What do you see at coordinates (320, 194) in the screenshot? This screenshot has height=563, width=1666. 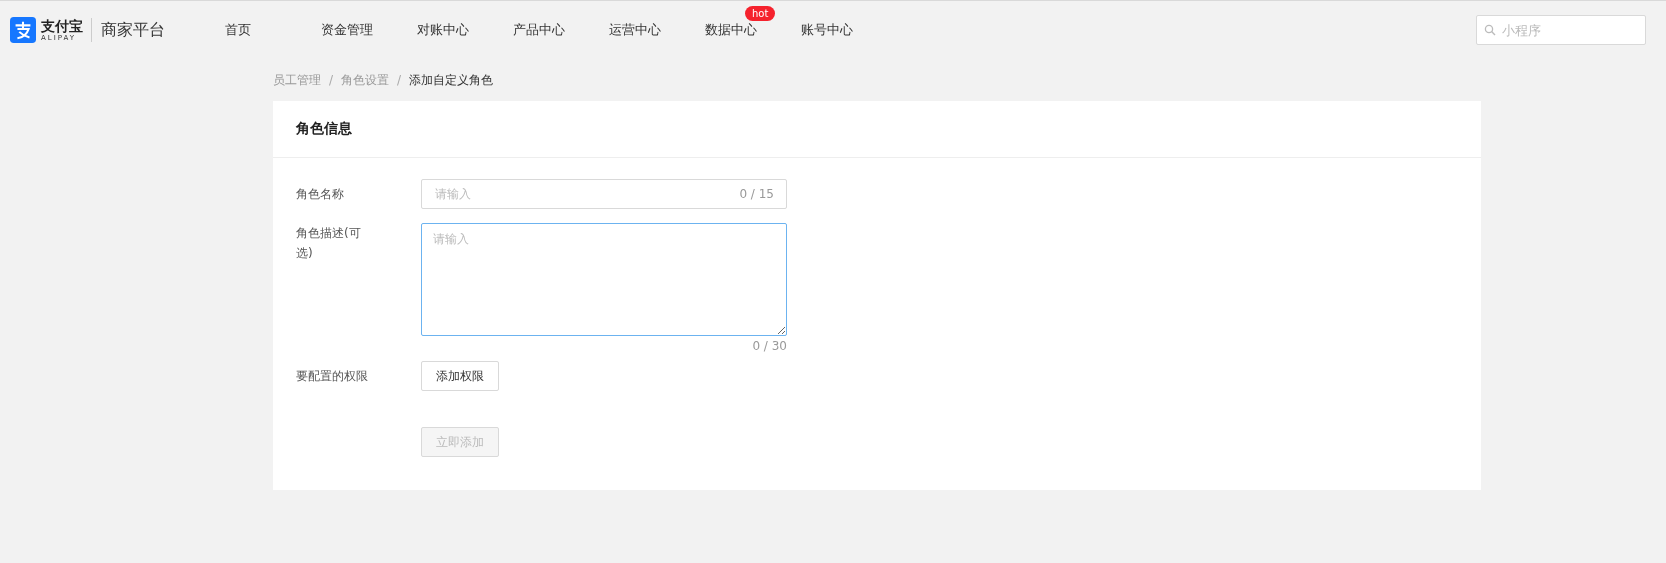 I see `field-label: 角色名称` at bounding box center [320, 194].